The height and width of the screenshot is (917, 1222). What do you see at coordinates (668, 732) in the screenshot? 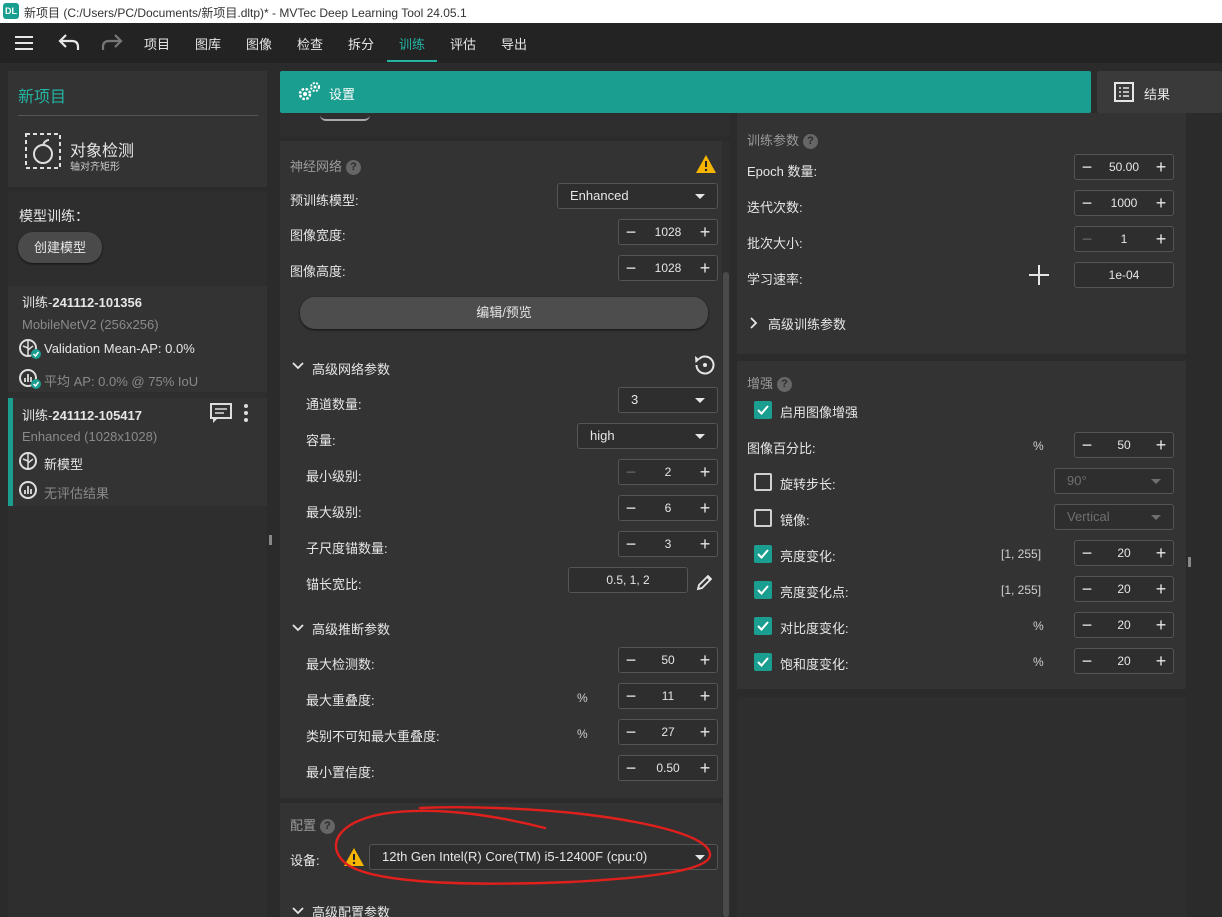
I see `class-agnostic-overlap-stepper: −27 +` at bounding box center [668, 732].